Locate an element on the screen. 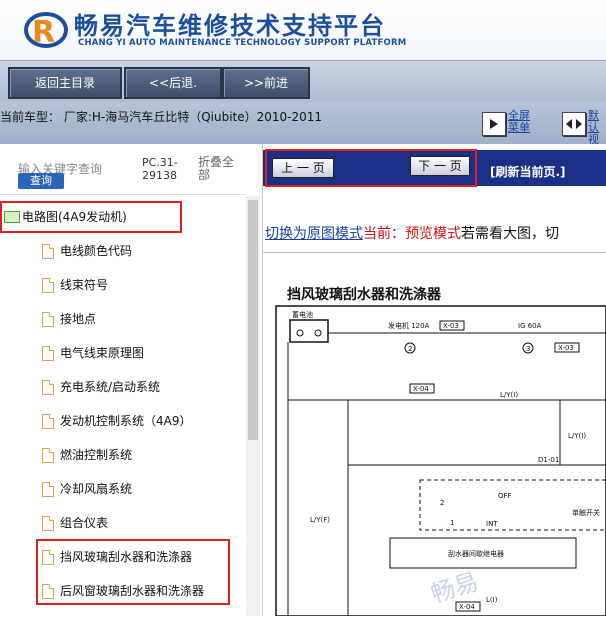 The height and width of the screenshot is (617, 606). svg-text: 1 is located at coordinates (452, 523).